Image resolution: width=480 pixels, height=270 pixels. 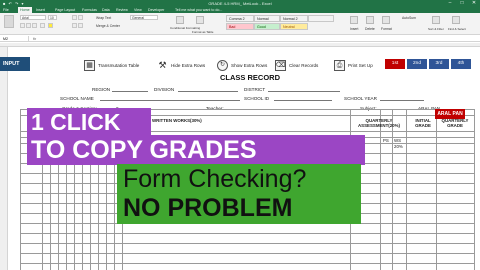 I want to click on school-name-label: SCHOOL NAME, so click(x=77, y=98).